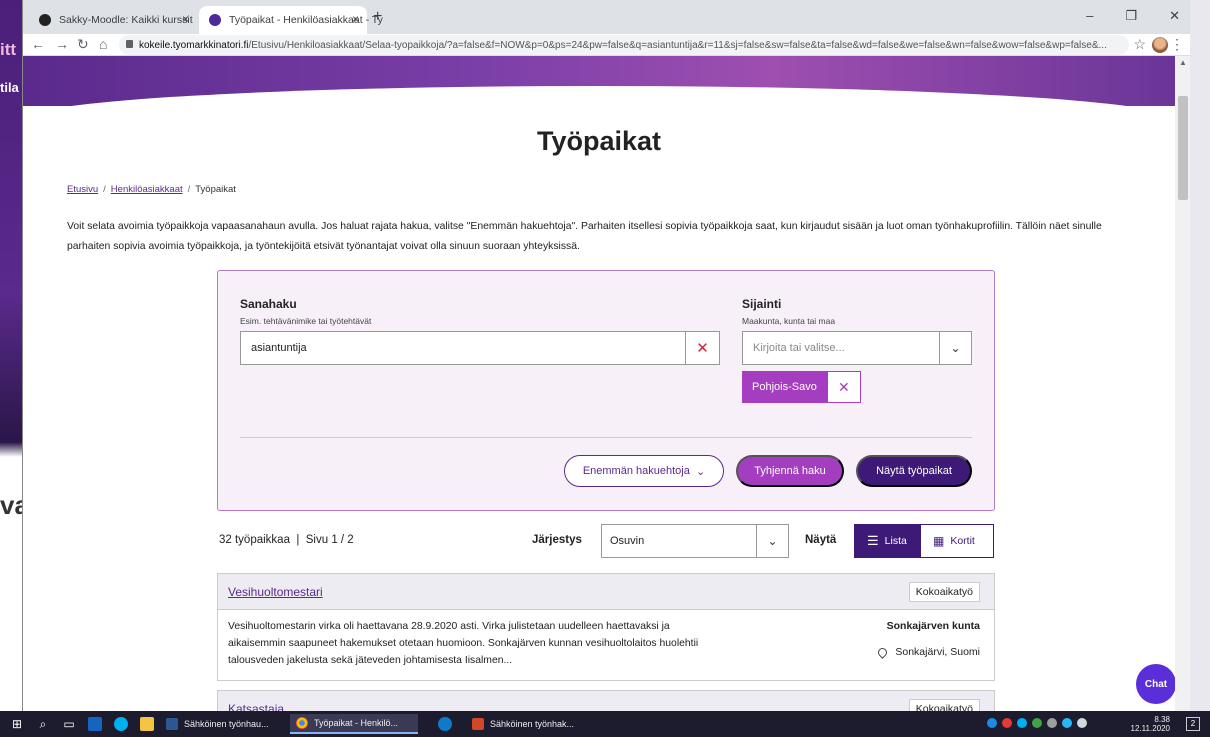 This screenshot has width=1210, height=737. Describe the element at coordinates (69, 724) in the screenshot. I see `task-view-icon: ▭` at that location.